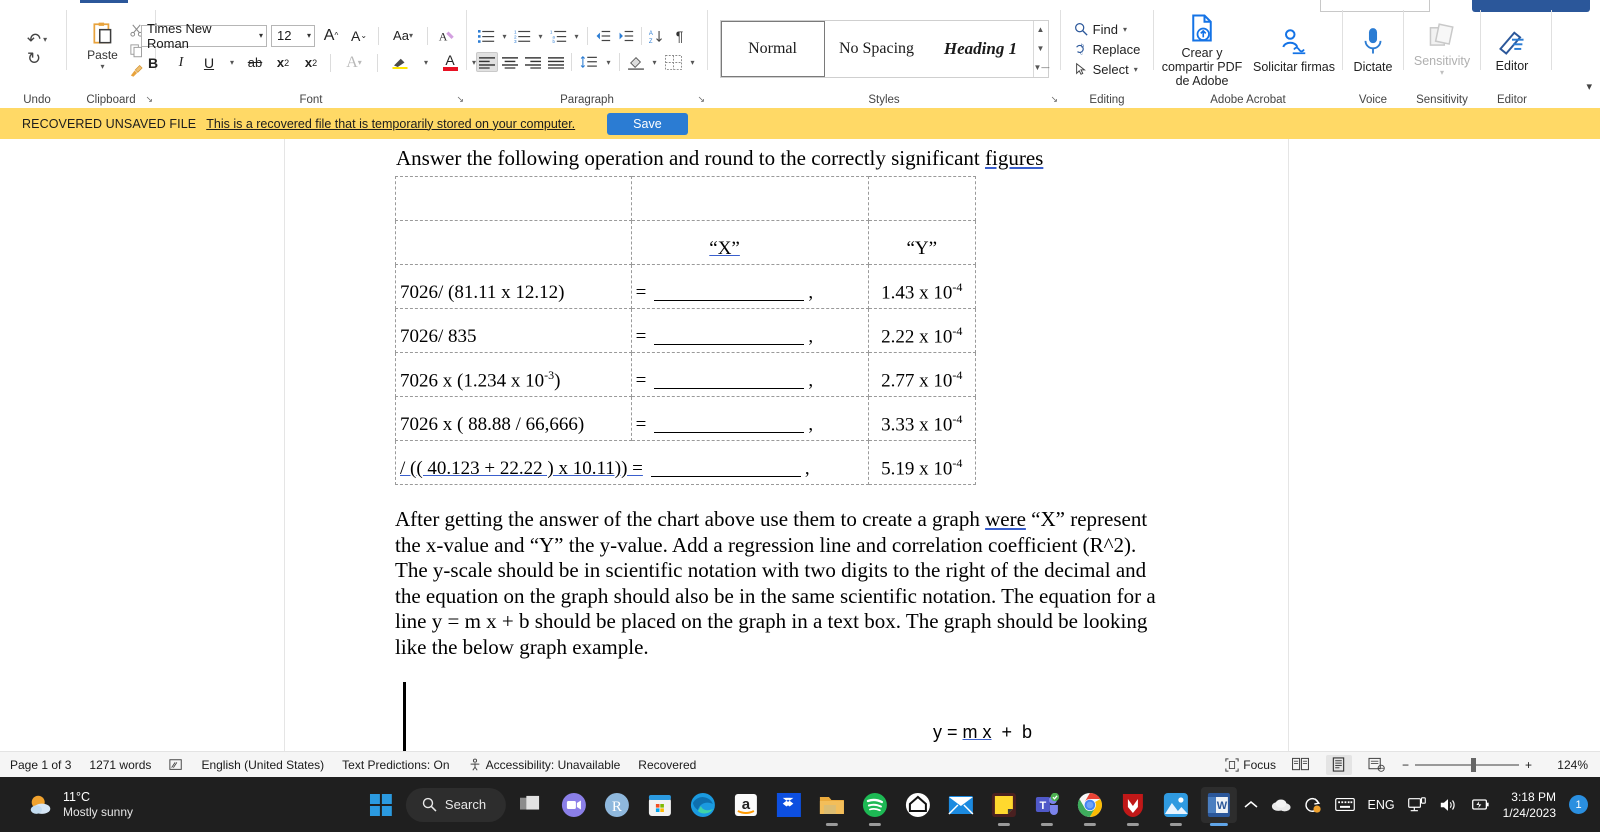 The width and height of the screenshot is (1600, 832). What do you see at coordinates (505, 36) in the screenshot?
I see `bullets-dropdown: ▾` at bounding box center [505, 36].